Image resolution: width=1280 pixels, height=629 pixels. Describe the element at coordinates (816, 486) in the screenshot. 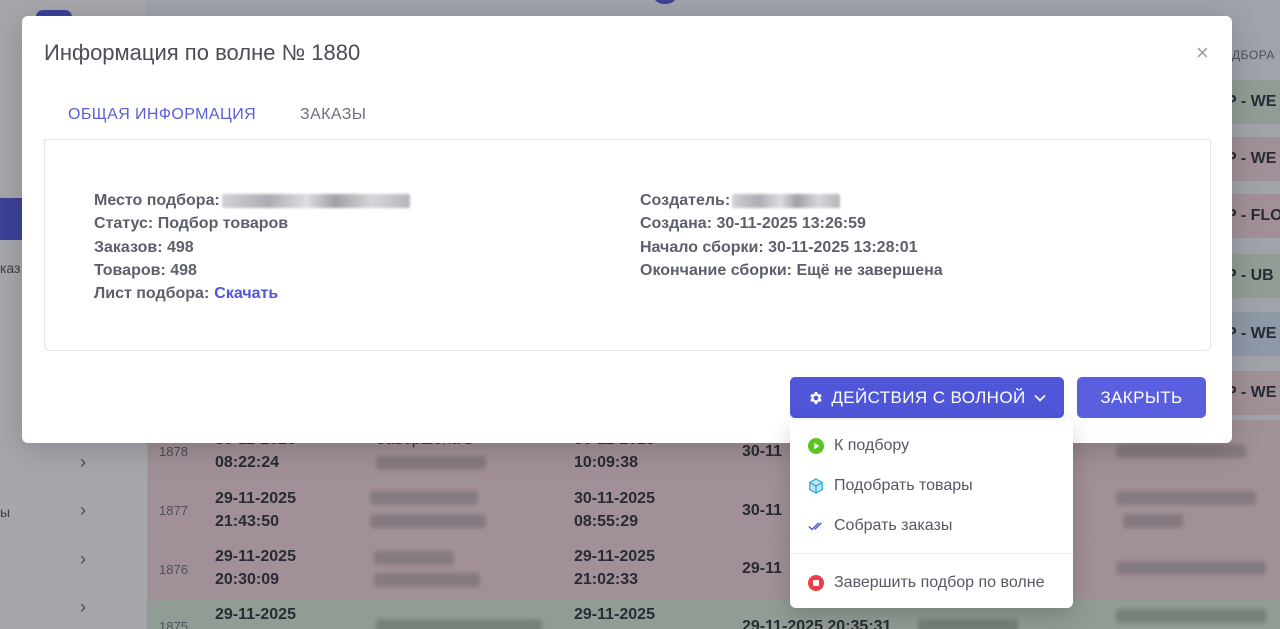

I see `cube-icon` at that location.